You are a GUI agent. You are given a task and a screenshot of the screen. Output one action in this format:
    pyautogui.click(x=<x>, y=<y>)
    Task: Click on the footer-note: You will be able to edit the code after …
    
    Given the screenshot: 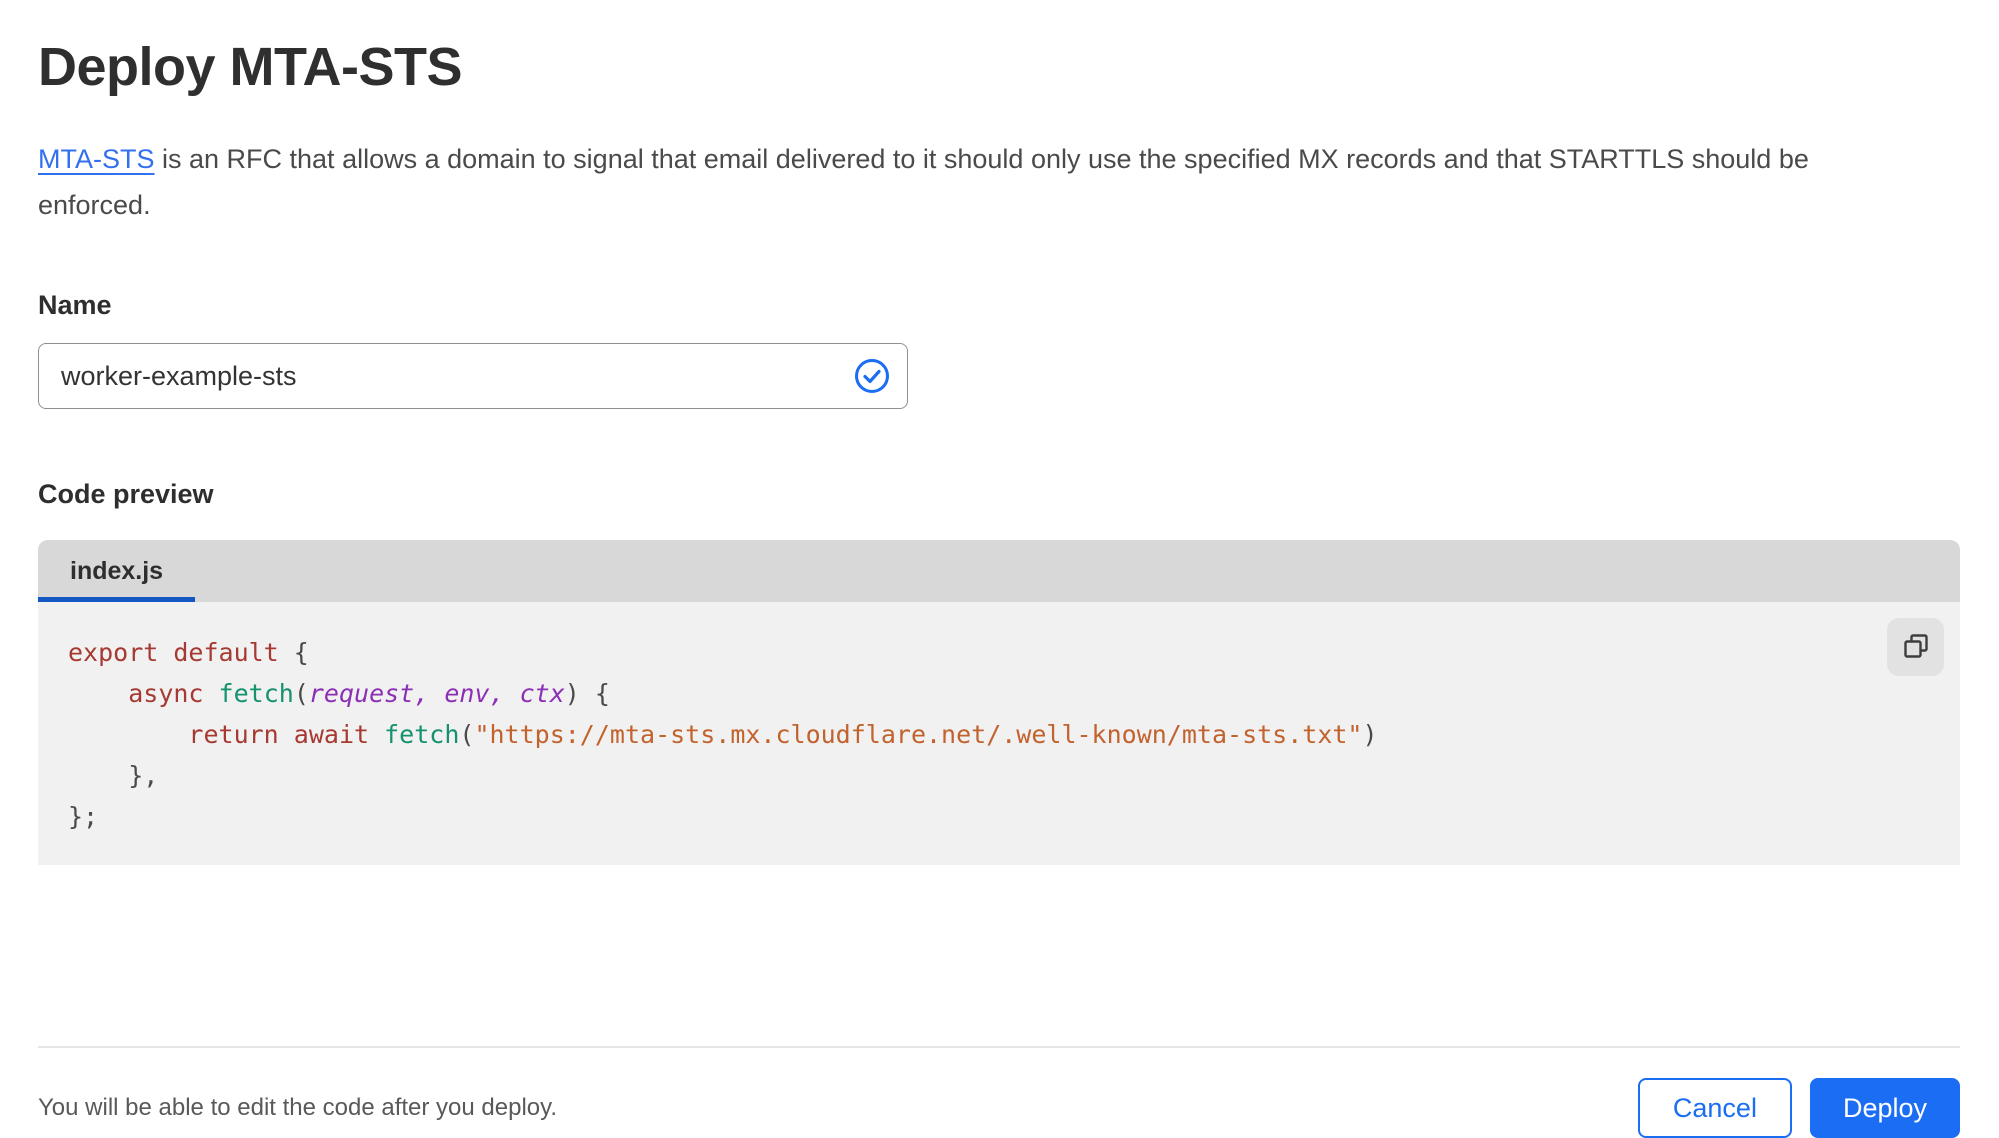 What is the action you would take?
    pyautogui.click(x=298, y=1107)
    